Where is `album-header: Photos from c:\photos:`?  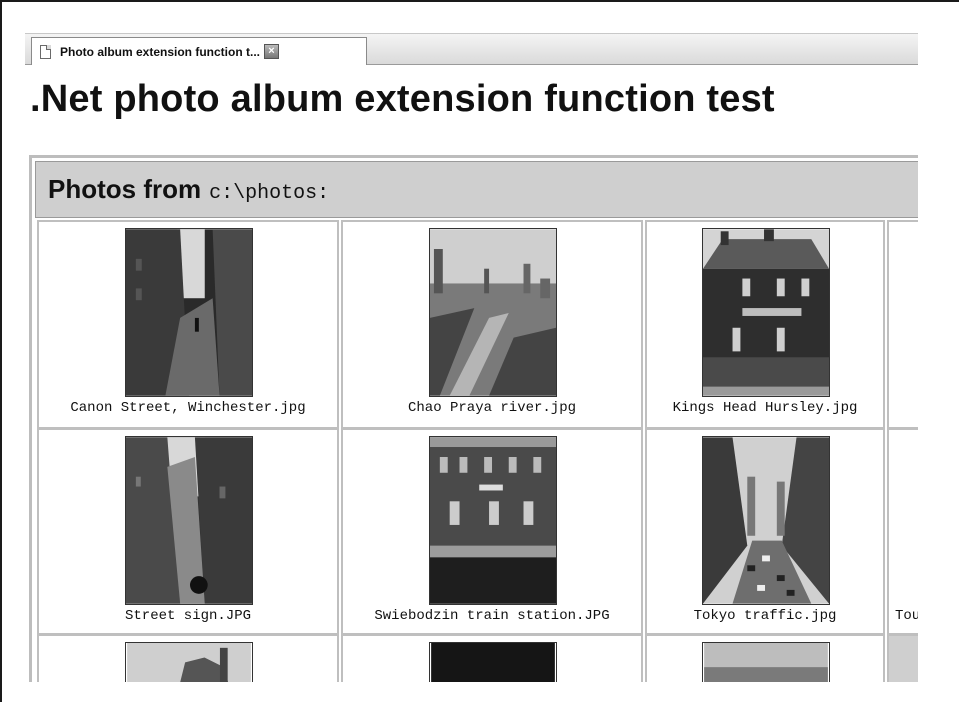 album-header: Photos from c:\photos: is located at coordinates (476, 189).